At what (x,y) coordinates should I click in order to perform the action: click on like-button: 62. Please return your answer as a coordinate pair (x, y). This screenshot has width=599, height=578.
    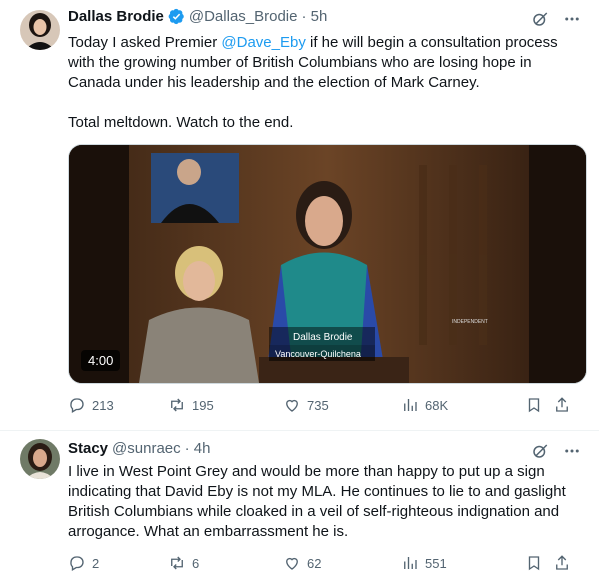
    Looking at the image, I should click on (342, 563).